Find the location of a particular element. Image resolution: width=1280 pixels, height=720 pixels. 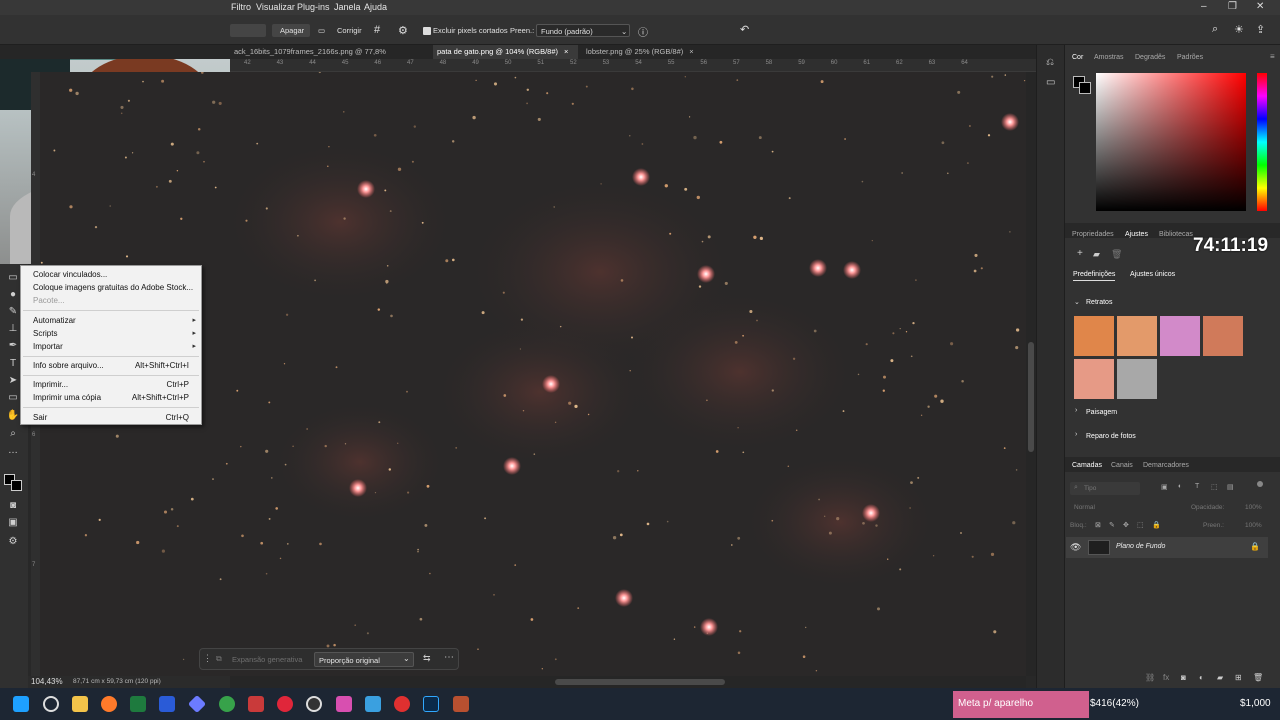

zoom-level: 104,43% is located at coordinates (47, 681).